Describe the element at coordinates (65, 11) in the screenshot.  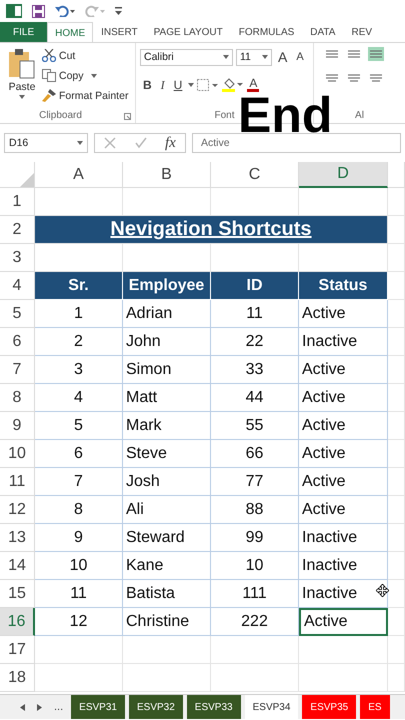
I see `undo-icon` at that location.